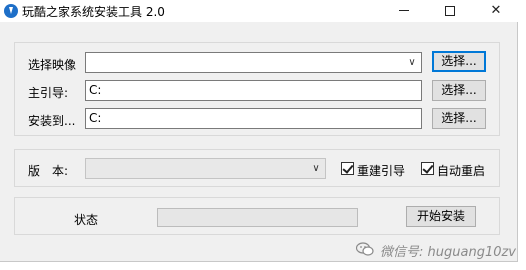 The image size is (526, 270). What do you see at coordinates (253, 62) in the screenshot?
I see `image-select: ∨` at bounding box center [253, 62].